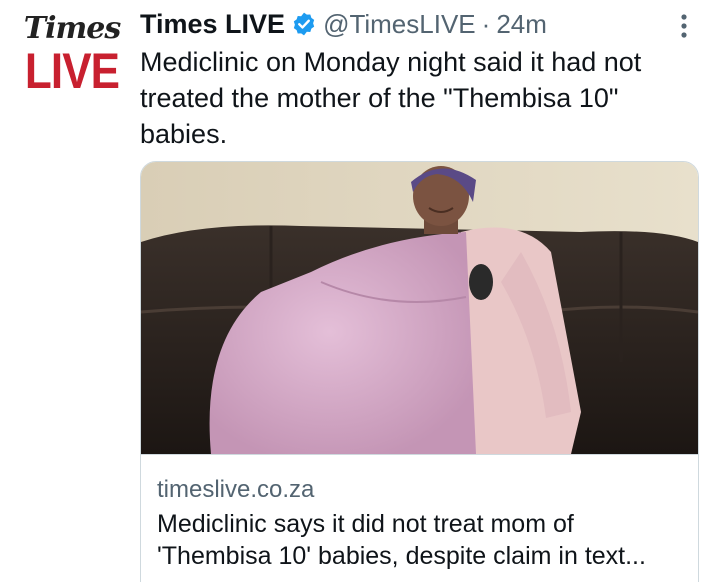  Describe the element at coordinates (399, 24) in the screenshot. I see `handle: @TimesLIVE` at that location.